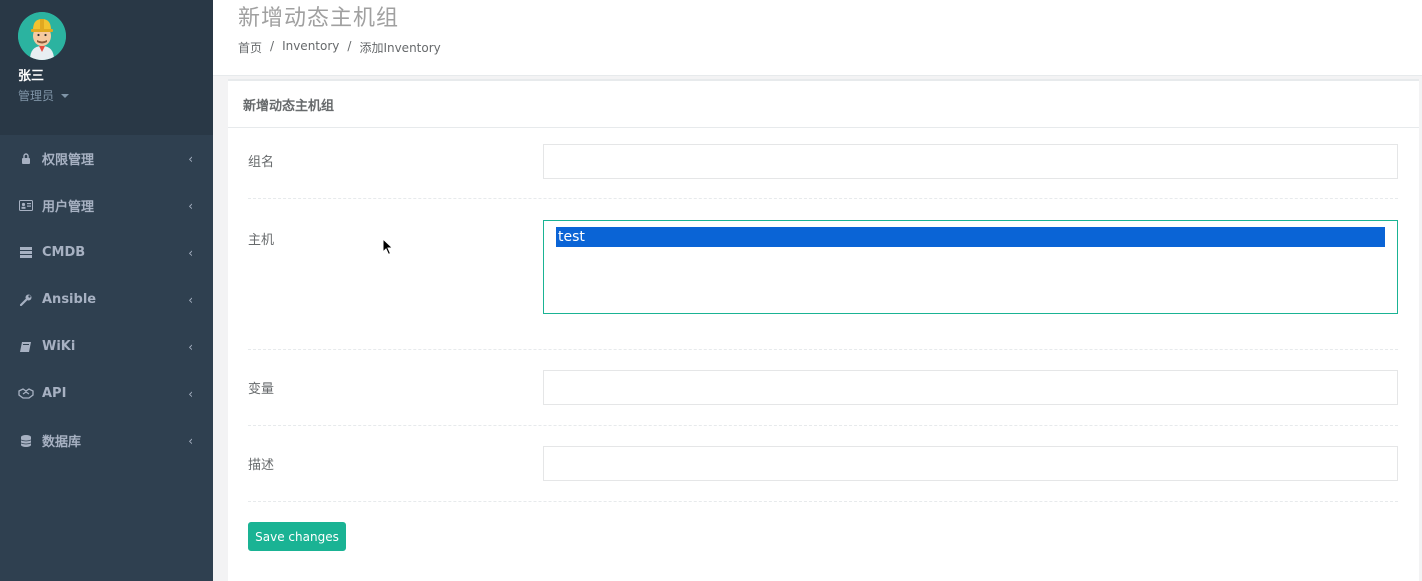  Describe the element at coordinates (388, 247) in the screenshot. I see `mouse-cursor-icon` at that location.